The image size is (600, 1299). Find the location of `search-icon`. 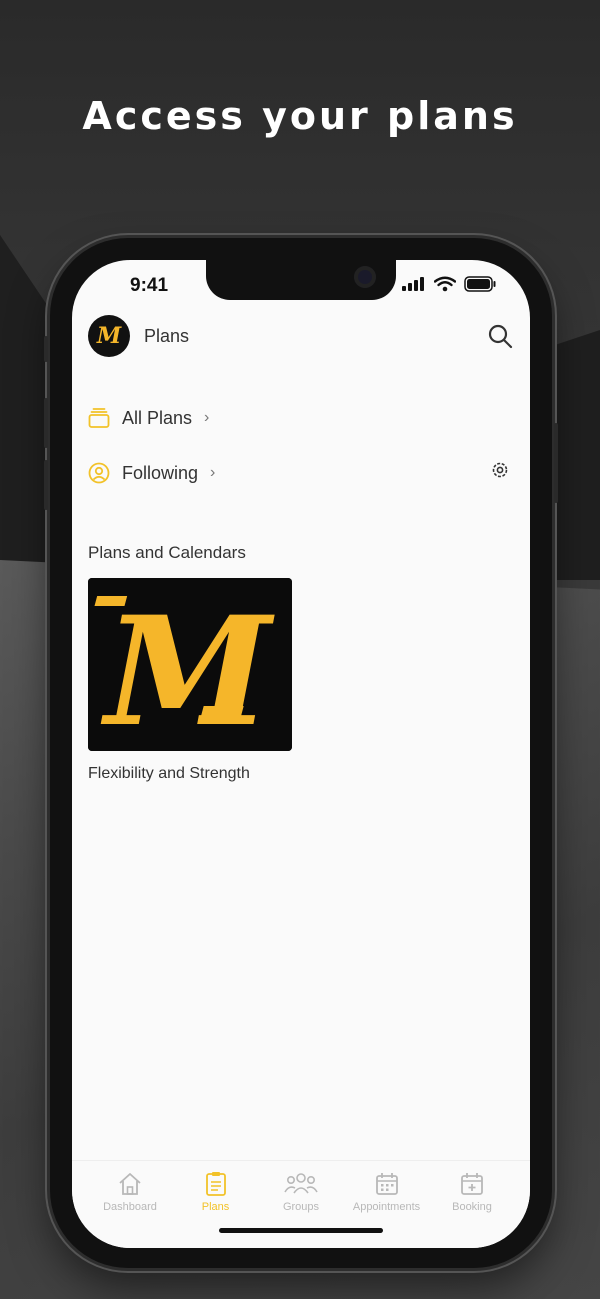

search-icon is located at coordinates (500, 336).